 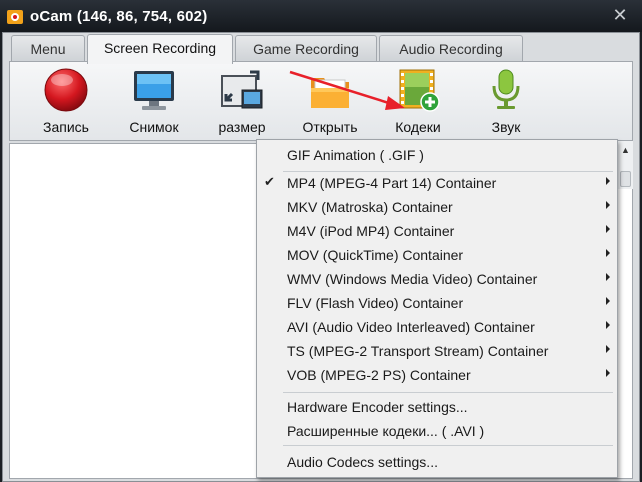 I want to click on codecs-label: Кодеки, so click(x=418, y=127).